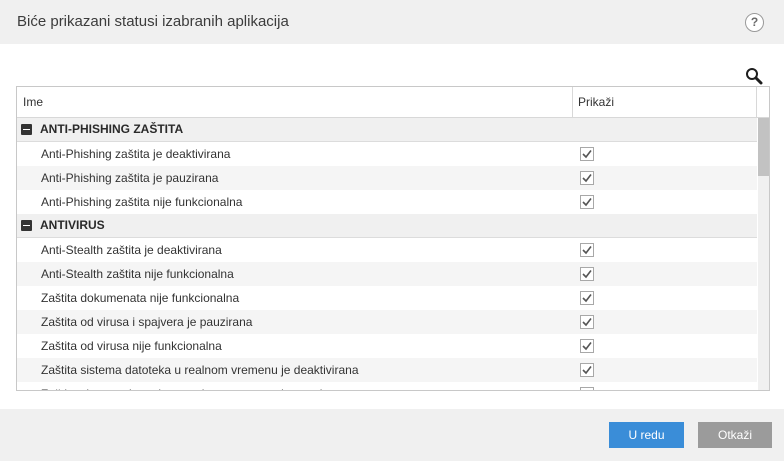 The width and height of the screenshot is (784, 461). Describe the element at coordinates (130, 178) in the screenshot. I see `row-label: Anti-Phishing zaštita je pauzirana` at that location.